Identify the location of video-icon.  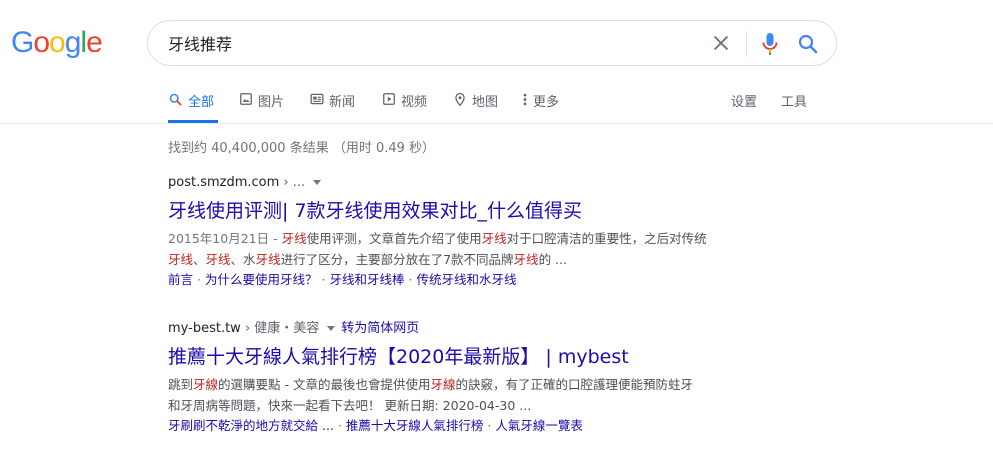
(389, 99).